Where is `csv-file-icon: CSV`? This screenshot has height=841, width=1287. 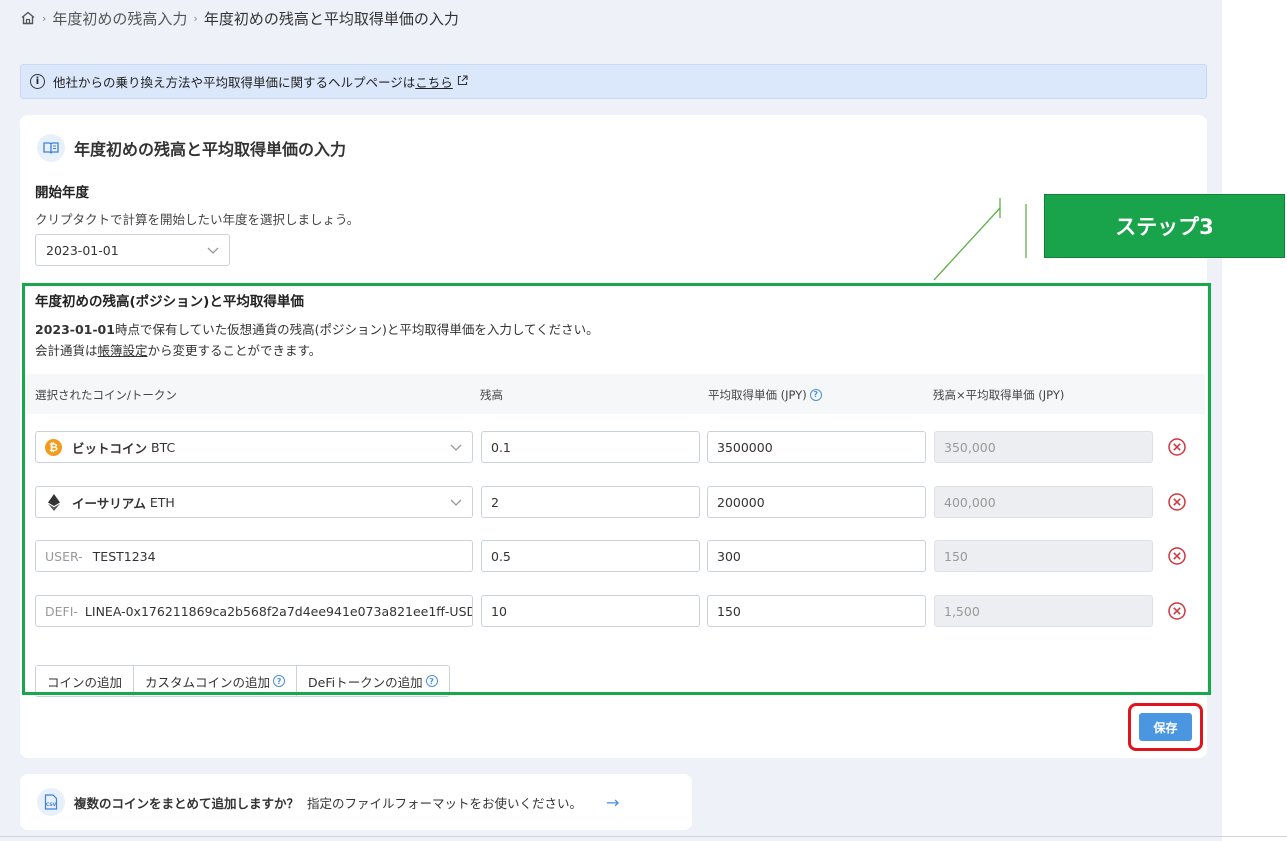 csv-file-icon: CSV is located at coordinates (51, 802).